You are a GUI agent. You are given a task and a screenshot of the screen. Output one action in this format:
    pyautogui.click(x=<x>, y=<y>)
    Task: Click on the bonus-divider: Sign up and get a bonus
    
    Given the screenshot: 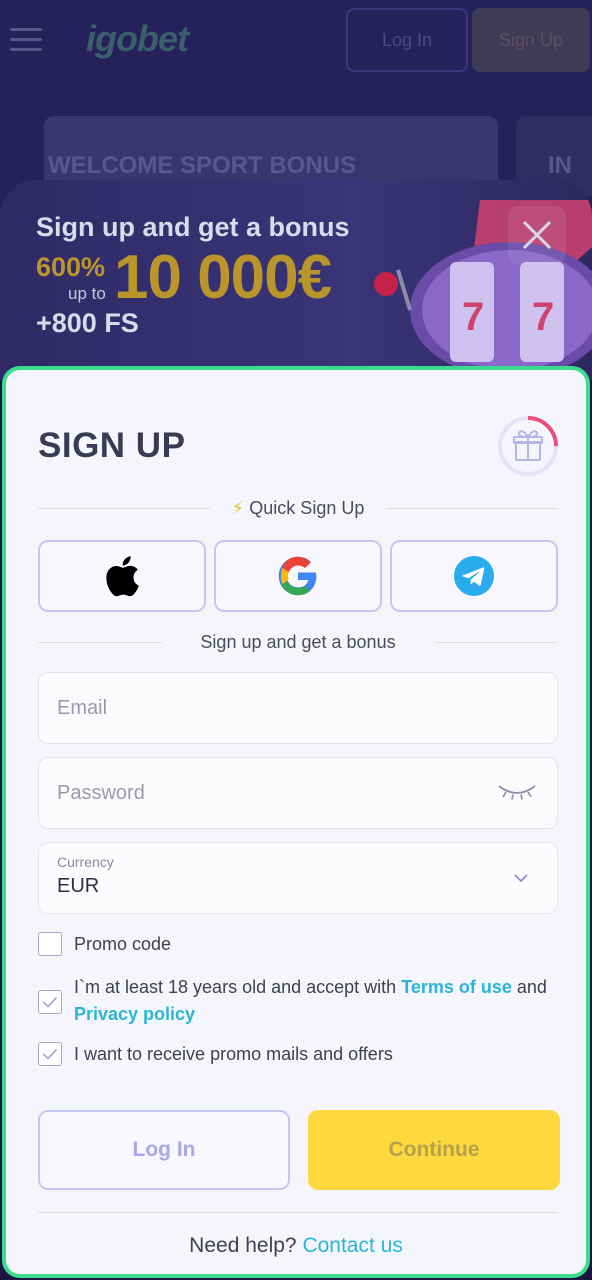 What is the action you would take?
    pyautogui.click(x=298, y=642)
    